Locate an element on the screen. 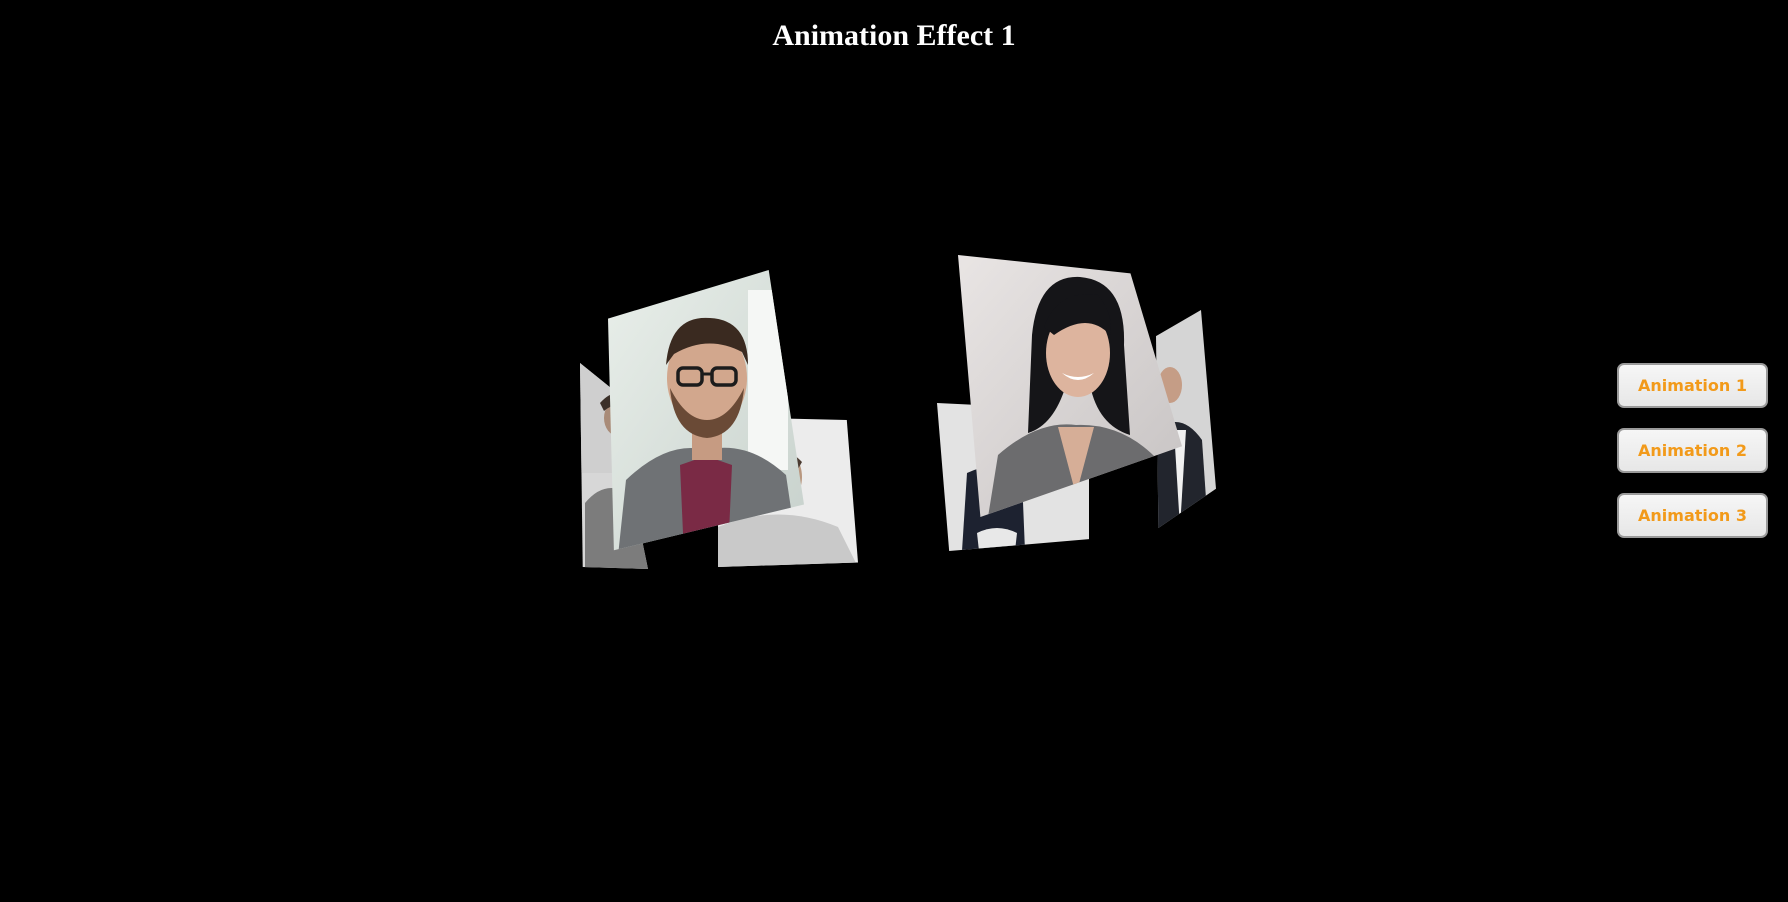 This screenshot has width=1788, height=902. animation-1-button: Animation 1 is located at coordinates (1692, 385).